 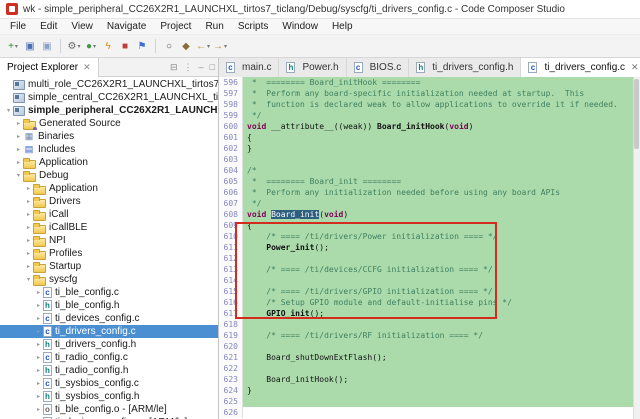 What do you see at coordinates (203, 46) in the screenshot?
I see `back-icon: ← ▾` at bounding box center [203, 46].